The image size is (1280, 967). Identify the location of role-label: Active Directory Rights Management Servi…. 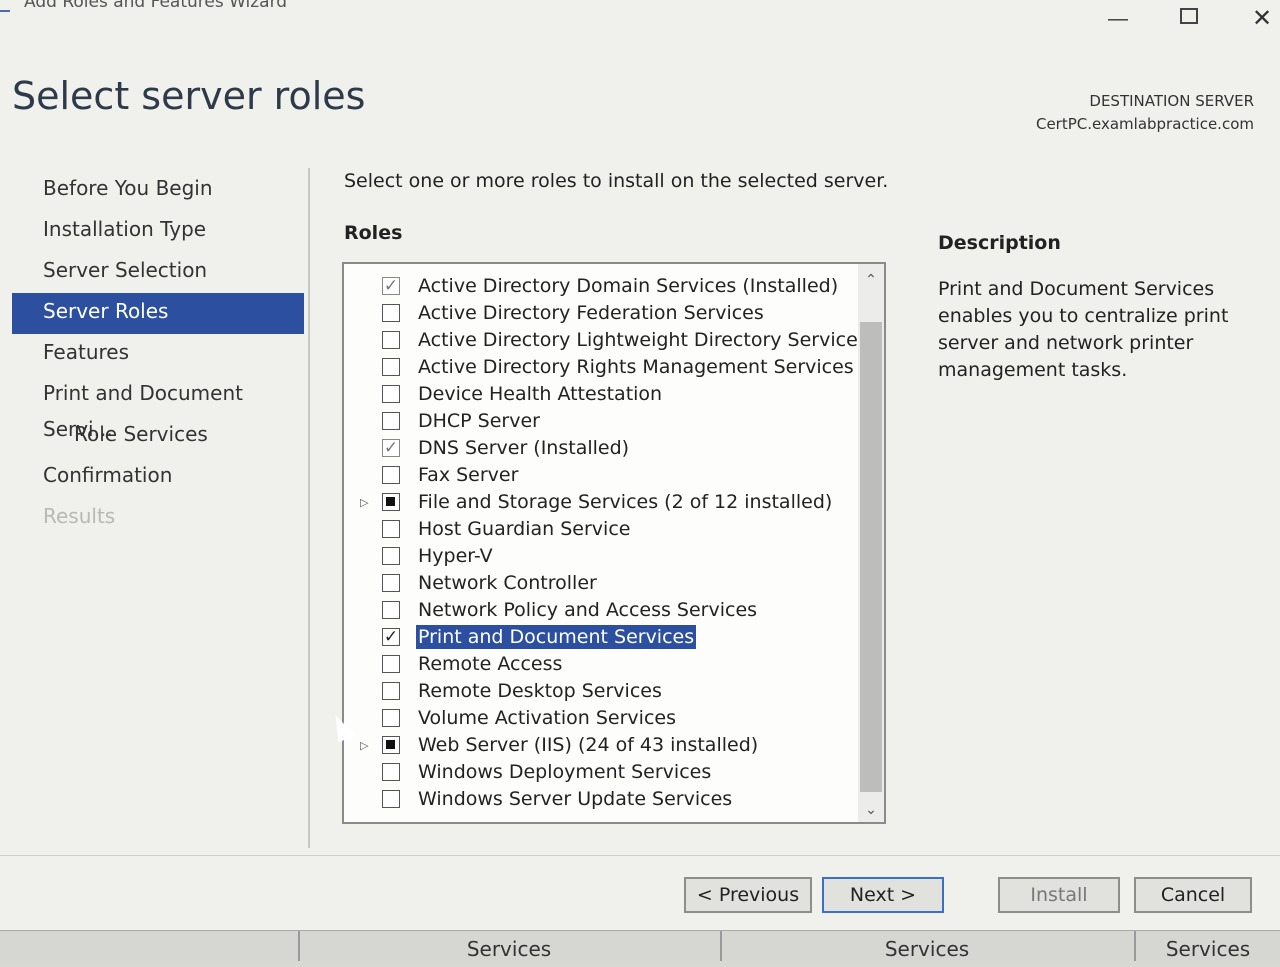
(636, 367).